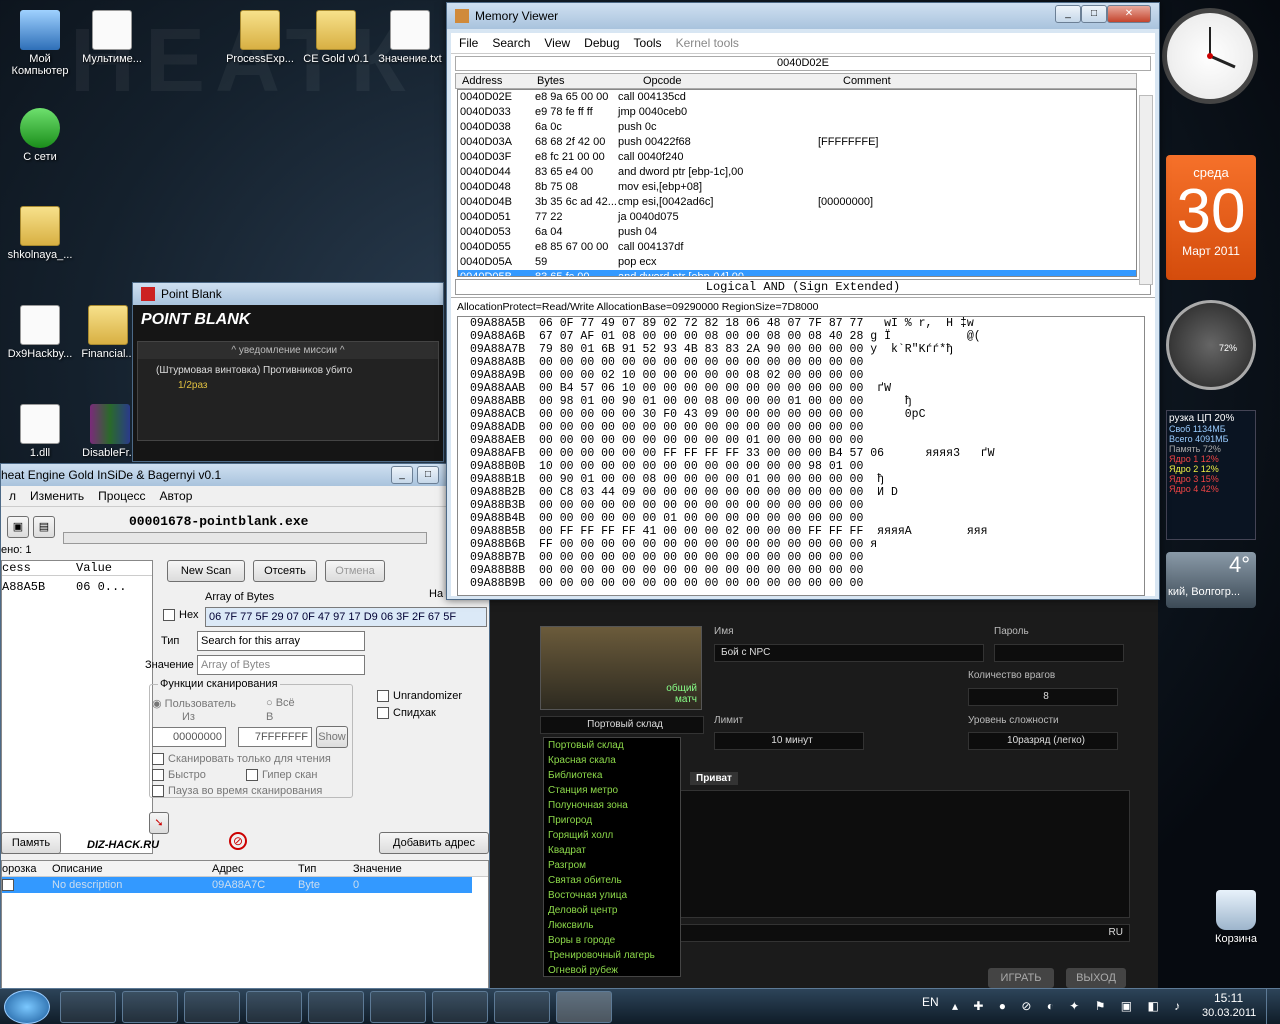 The height and width of the screenshot is (1024, 1280). Describe the element at coordinates (1068, 14) in the screenshot. I see `mv-minimize-button: _` at that location.